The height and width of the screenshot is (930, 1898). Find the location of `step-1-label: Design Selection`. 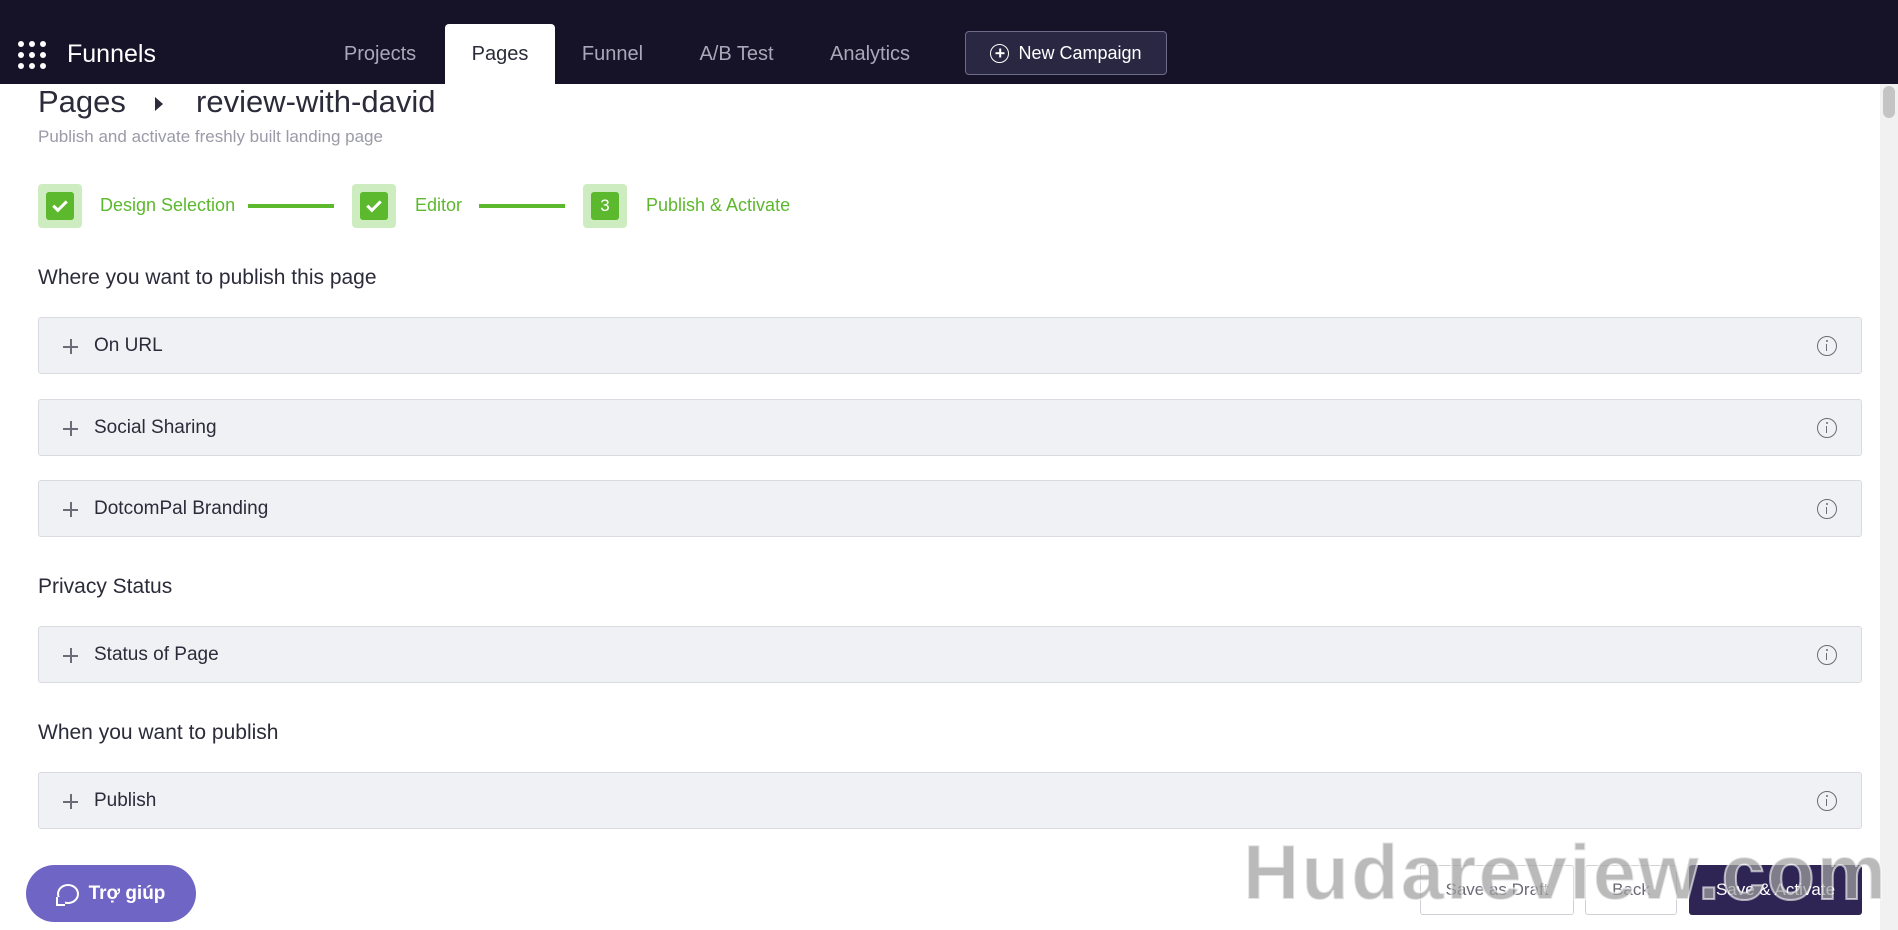

step-1-label: Design Selection is located at coordinates (168, 205).